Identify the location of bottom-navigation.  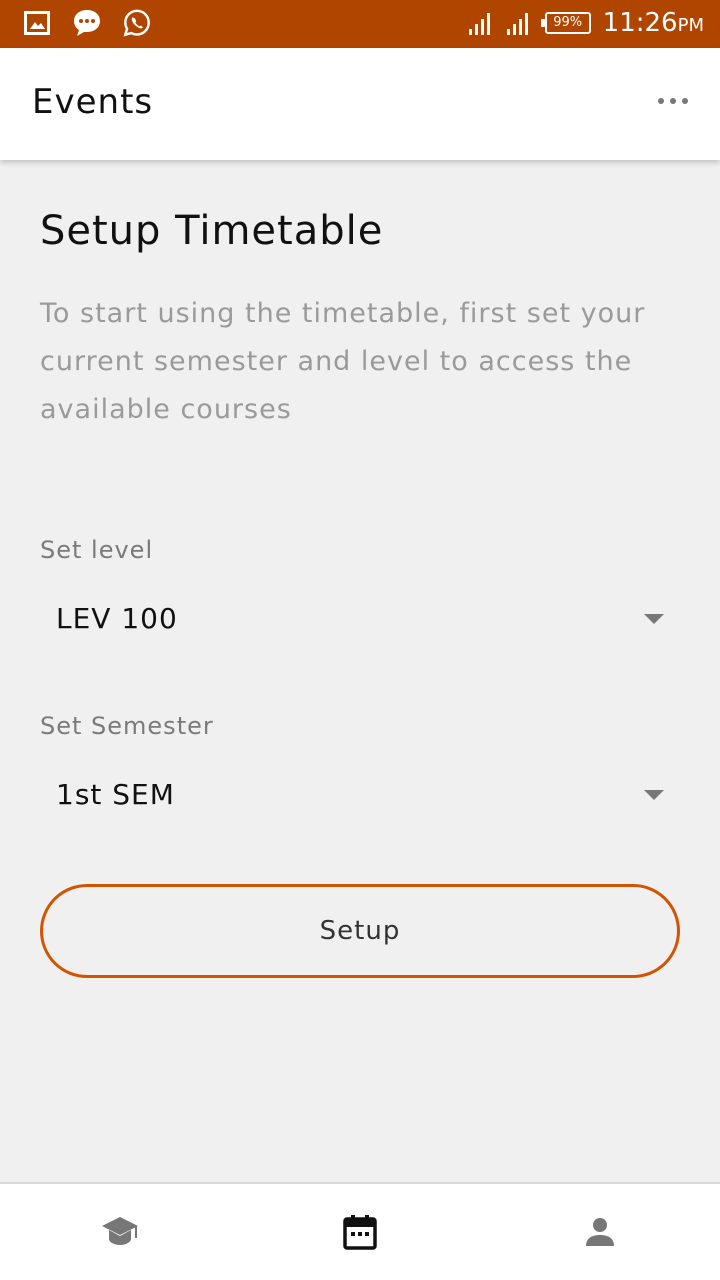
(360, 1231).